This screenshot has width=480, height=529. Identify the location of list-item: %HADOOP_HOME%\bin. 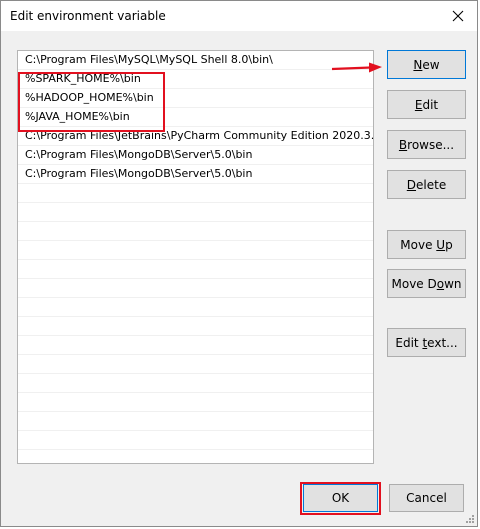
(195, 98).